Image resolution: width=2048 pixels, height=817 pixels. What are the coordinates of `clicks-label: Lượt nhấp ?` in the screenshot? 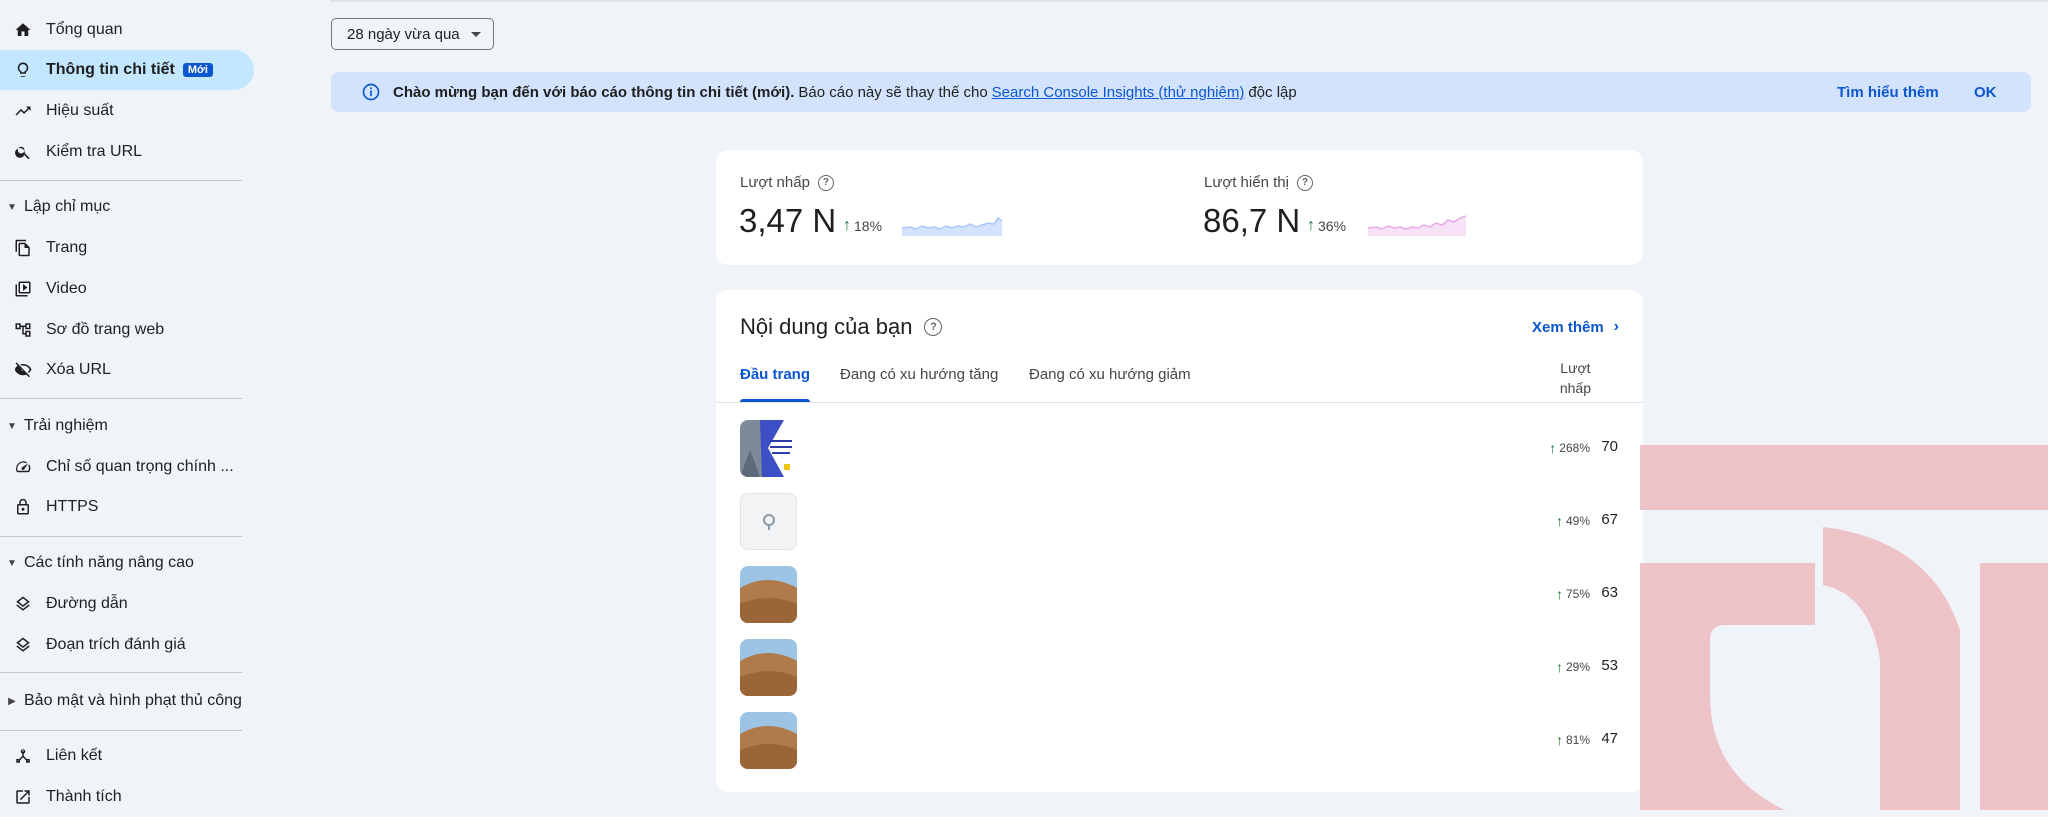 It's located at (787, 182).